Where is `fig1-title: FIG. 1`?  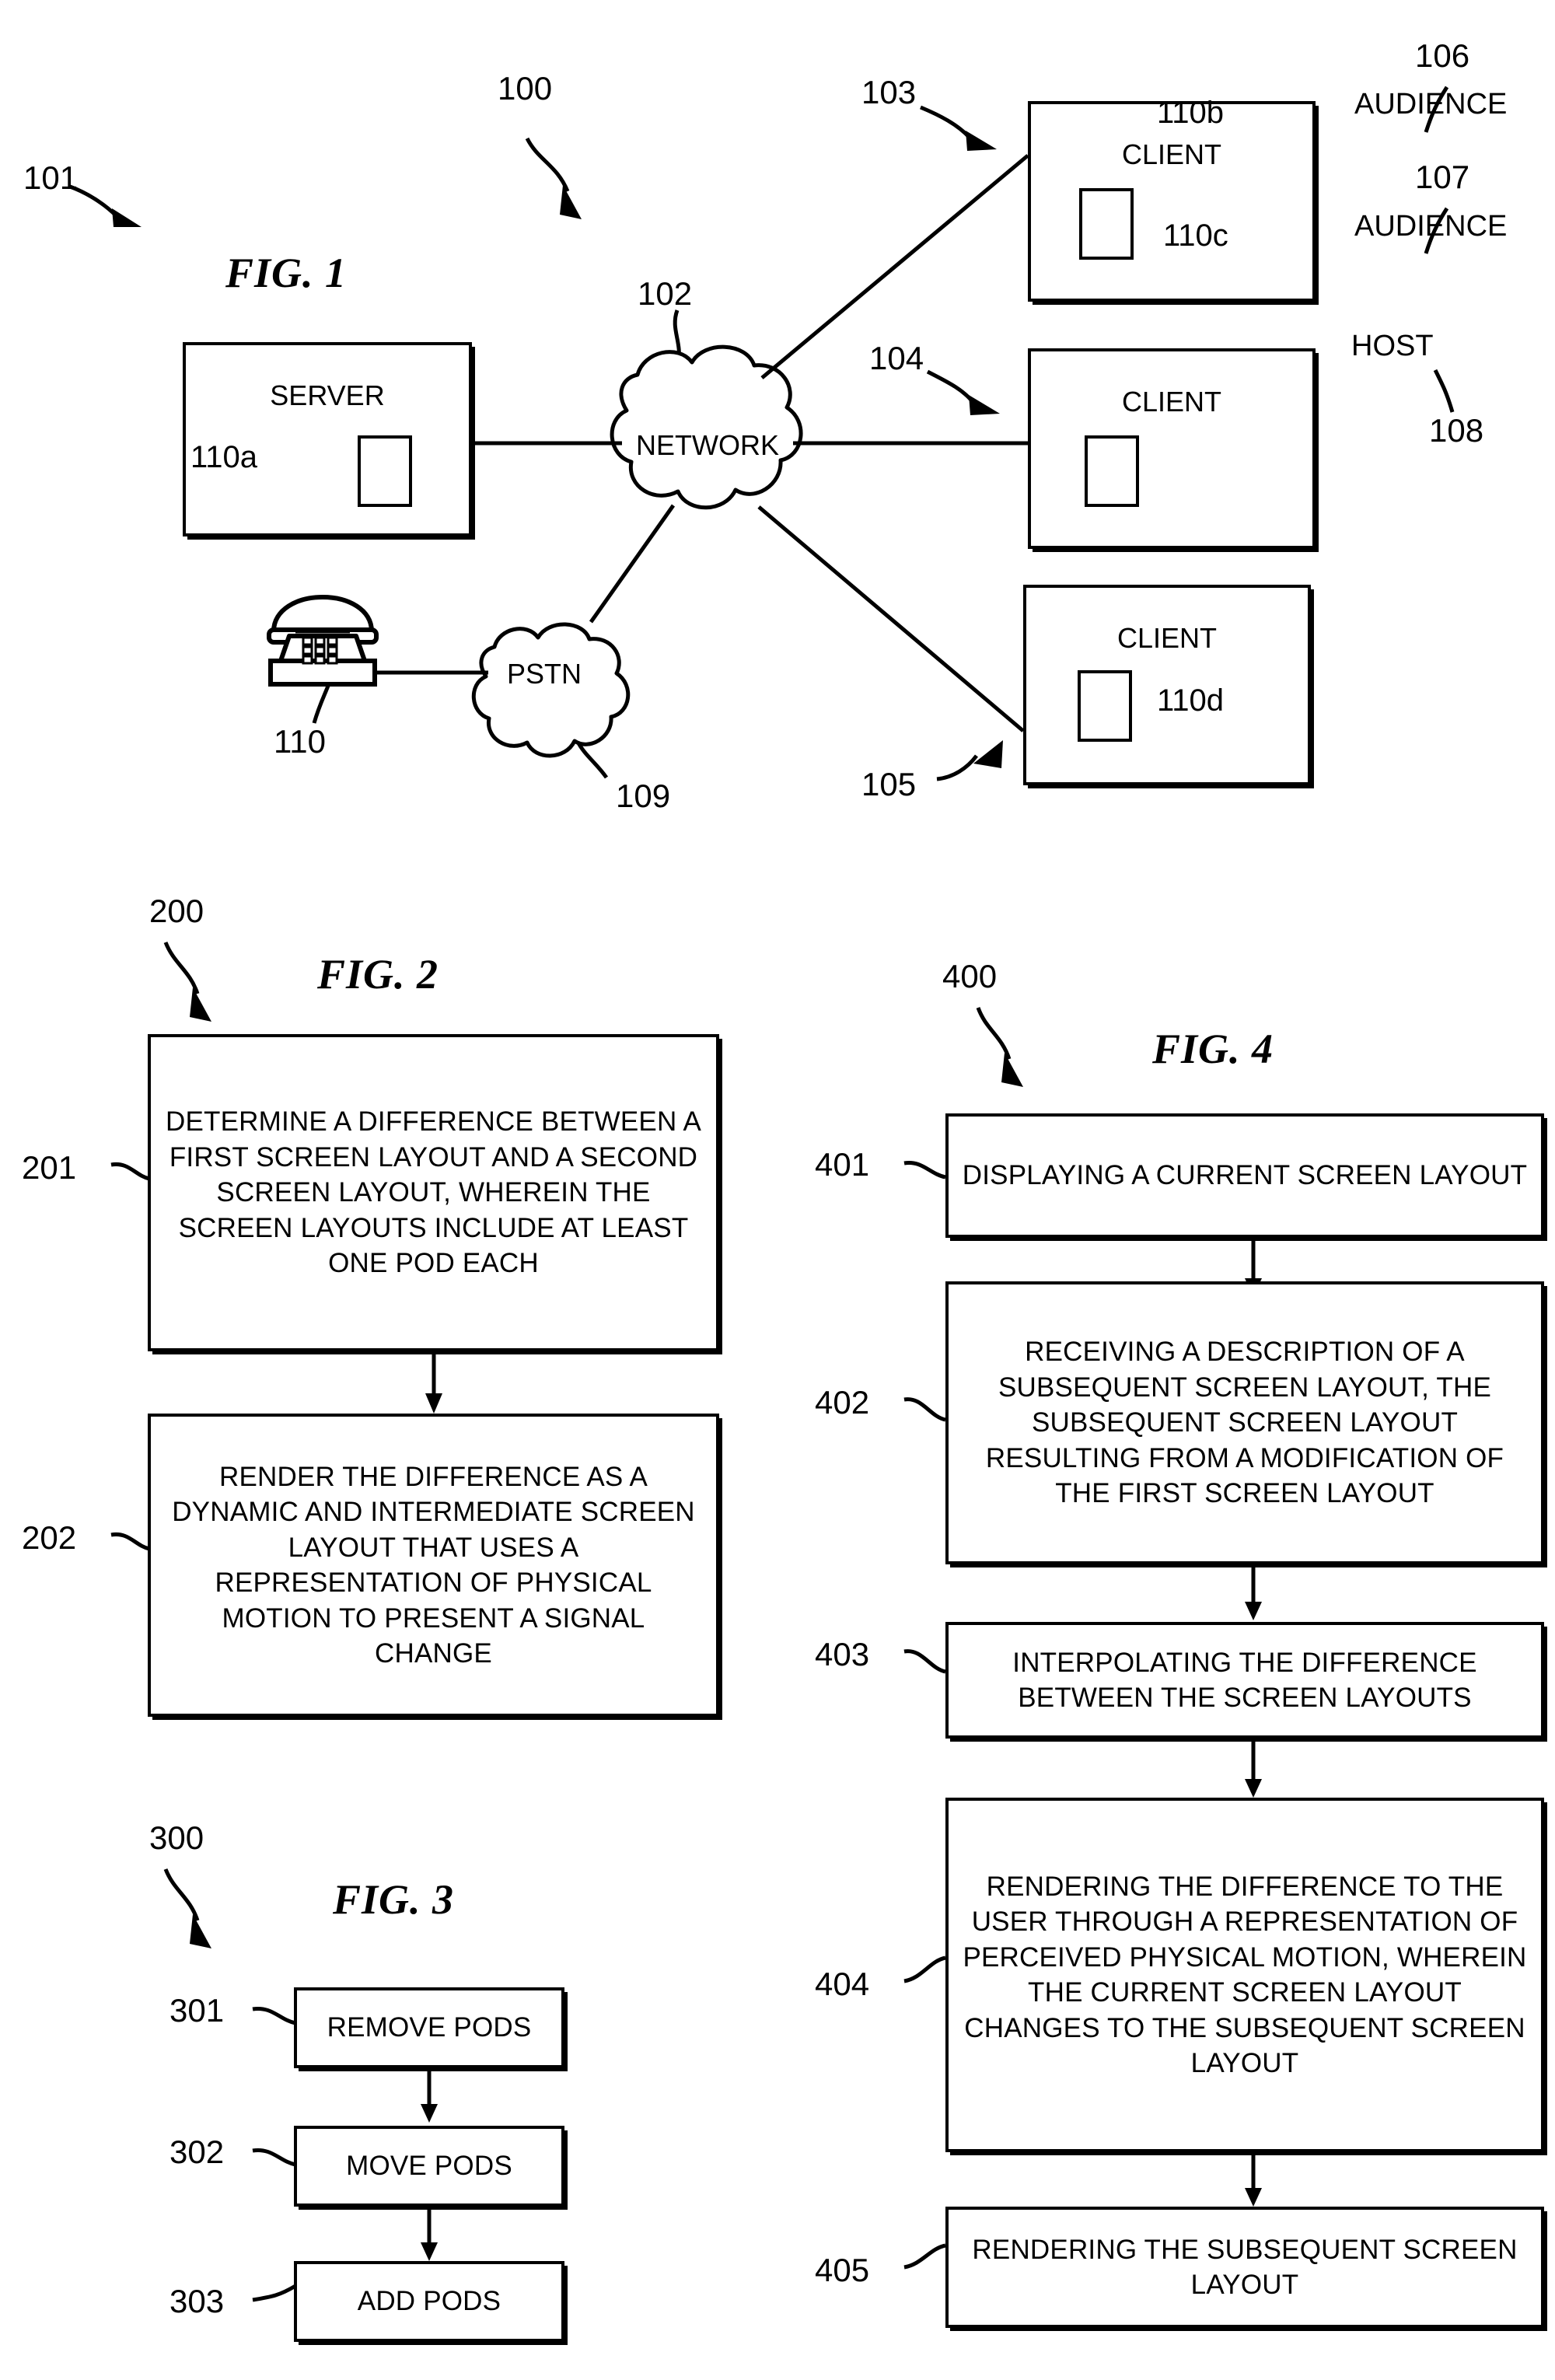
fig1-title: FIG. 1 is located at coordinates (286, 273).